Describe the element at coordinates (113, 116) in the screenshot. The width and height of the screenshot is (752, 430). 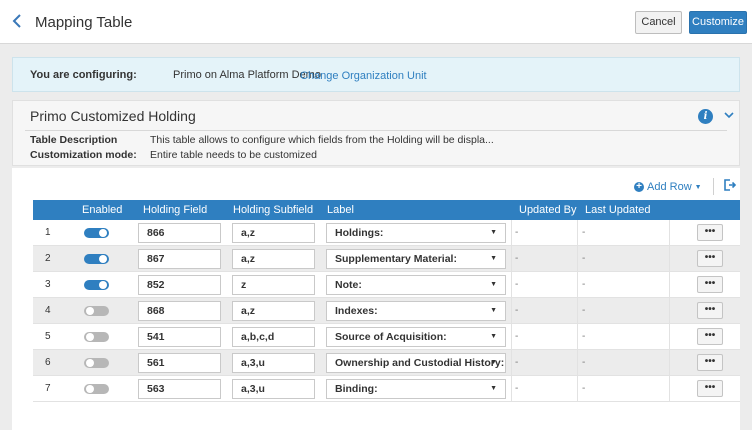
I see `details-title: Primo Customized Holding` at that location.